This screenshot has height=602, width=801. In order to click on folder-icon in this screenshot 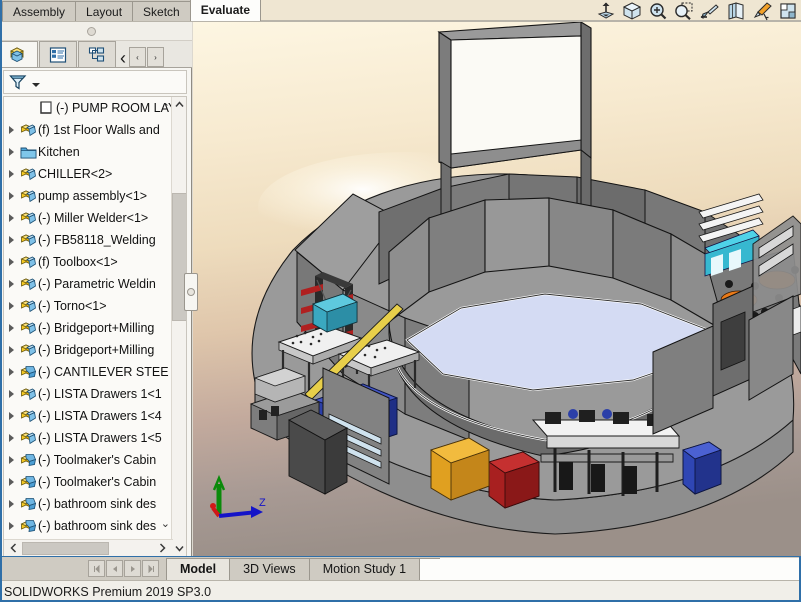, I will do `click(28, 152)`.